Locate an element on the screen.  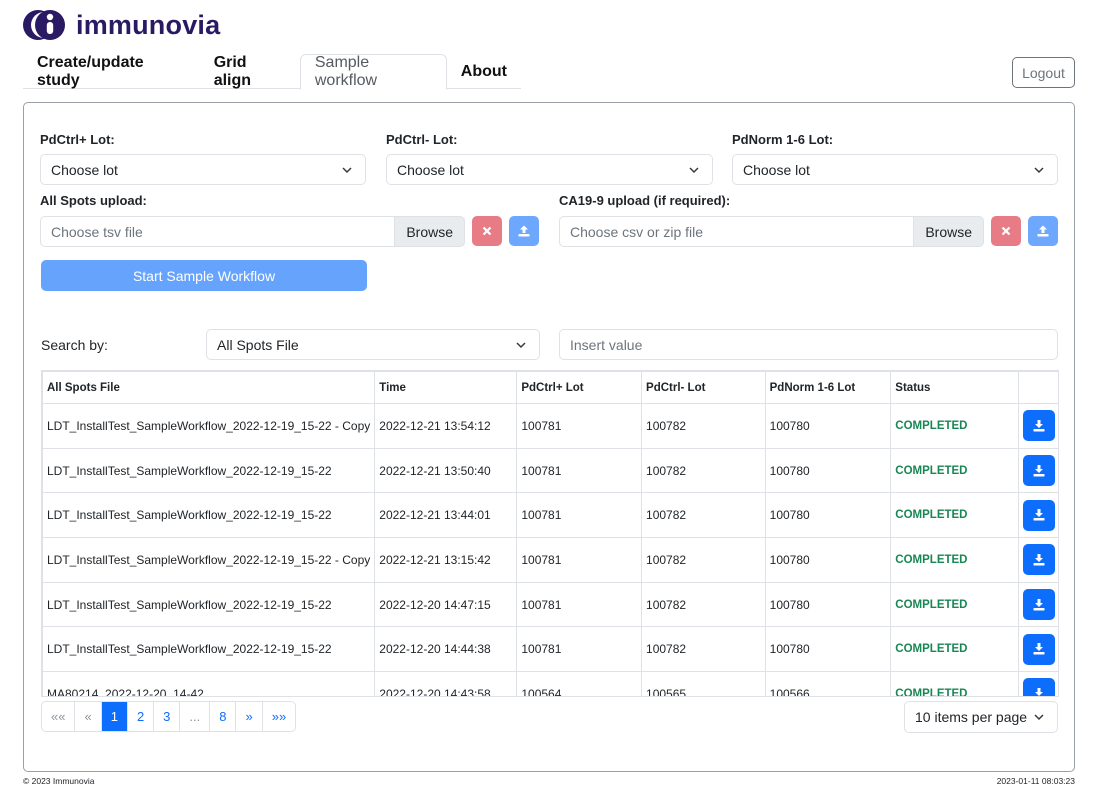
tab-about: About is located at coordinates (484, 71).